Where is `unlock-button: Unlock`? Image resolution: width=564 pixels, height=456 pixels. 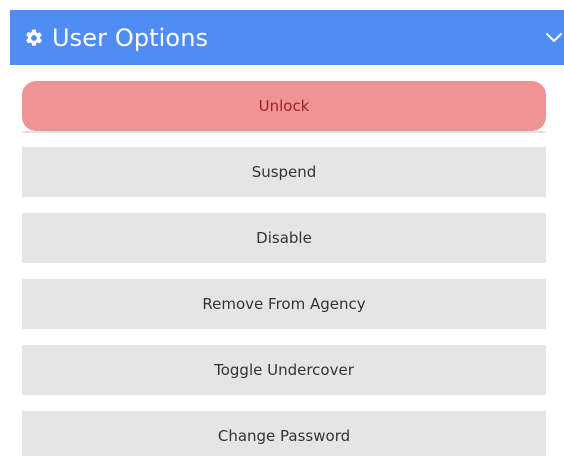 unlock-button: Unlock is located at coordinates (284, 107).